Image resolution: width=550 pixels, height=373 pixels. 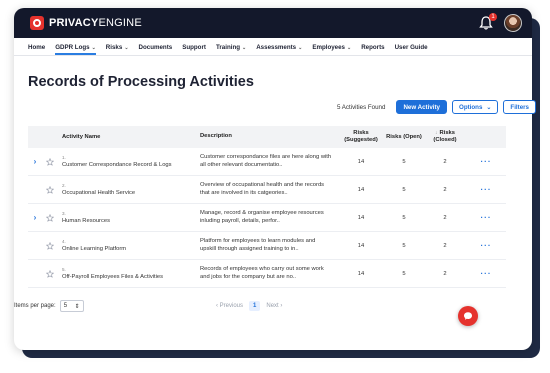 I want to click on stepper-icon: ⇕, so click(x=77, y=306).